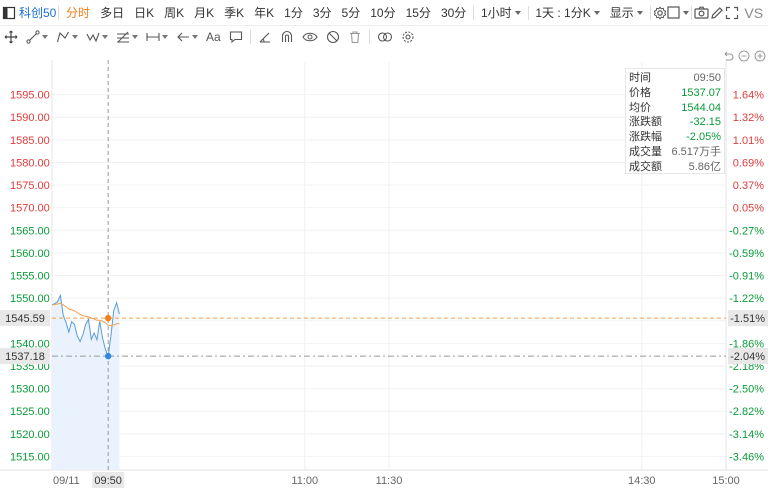 The height and width of the screenshot is (500, 768). I want to click on info-value: 09:50, so click(707, 78).